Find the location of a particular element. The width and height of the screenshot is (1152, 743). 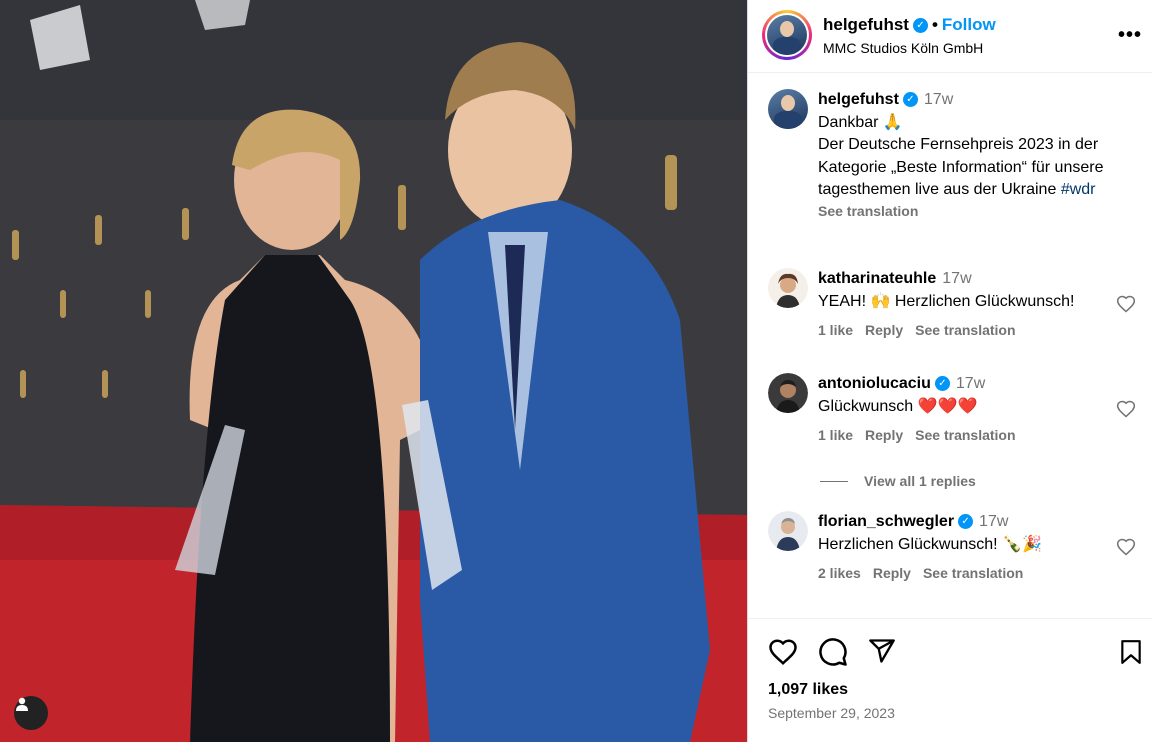

view-replies-label: View all 1 replies is located at coordinates (920, 481).